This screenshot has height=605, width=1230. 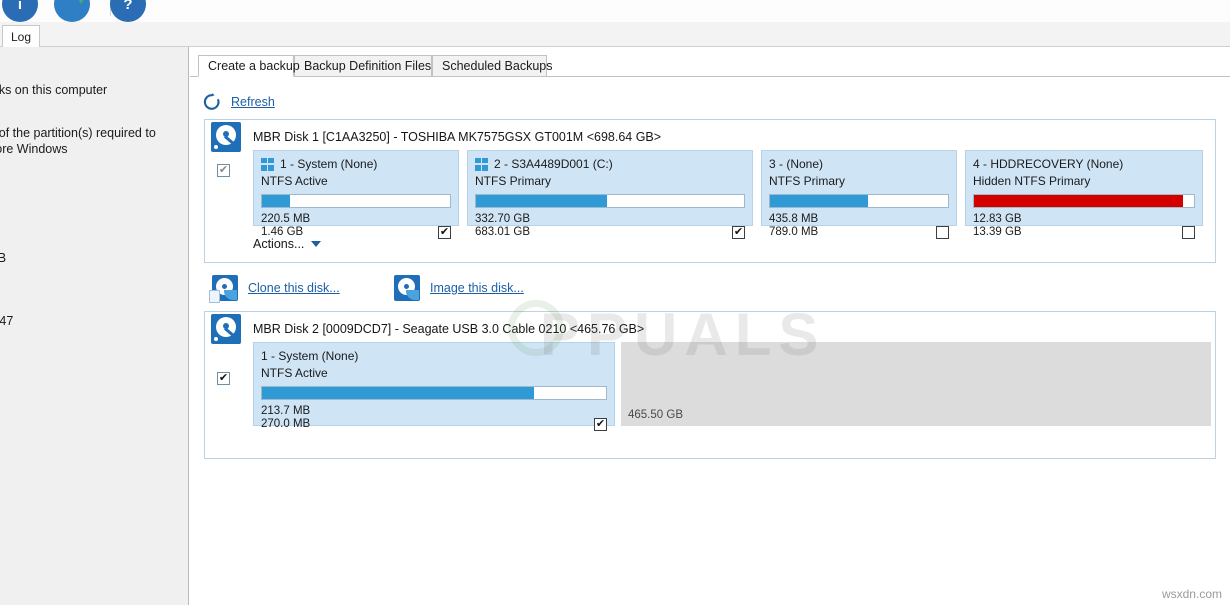 What do you see at coordinates (407, 288) in the screenshot?
I see `image-disk-icon` at bounding box center [407, 288].